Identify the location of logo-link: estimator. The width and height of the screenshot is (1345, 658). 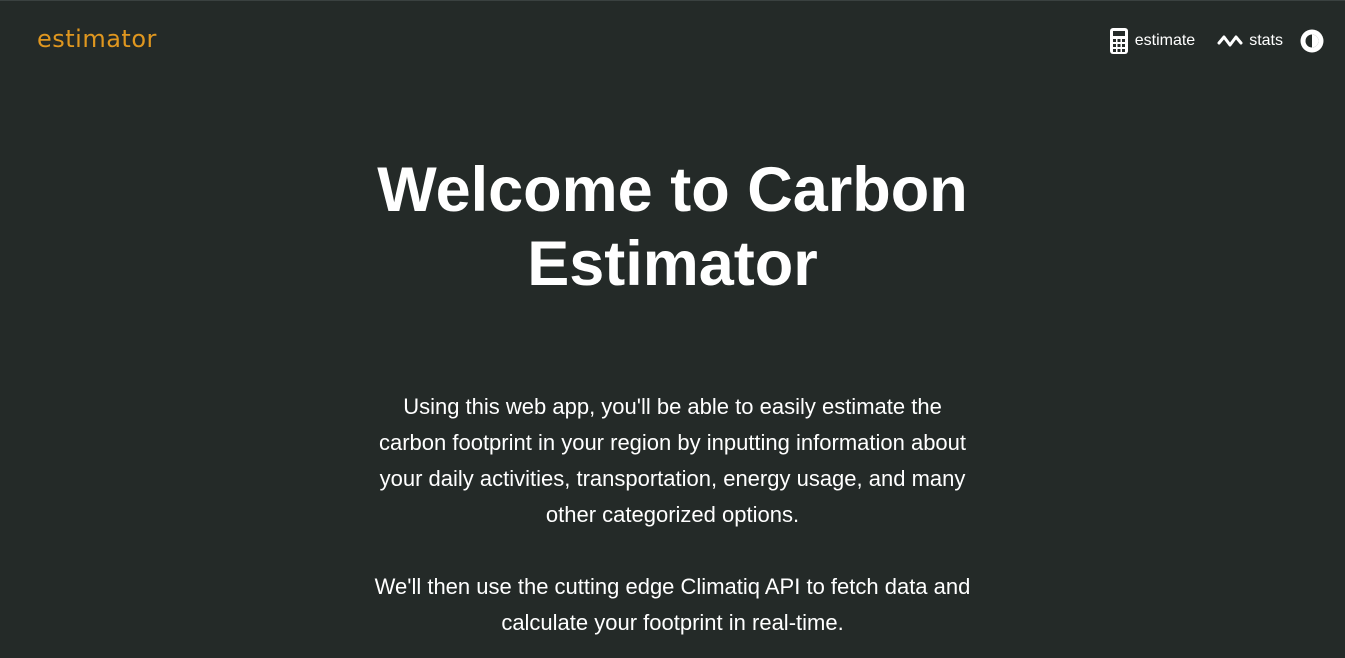
(97, 39).